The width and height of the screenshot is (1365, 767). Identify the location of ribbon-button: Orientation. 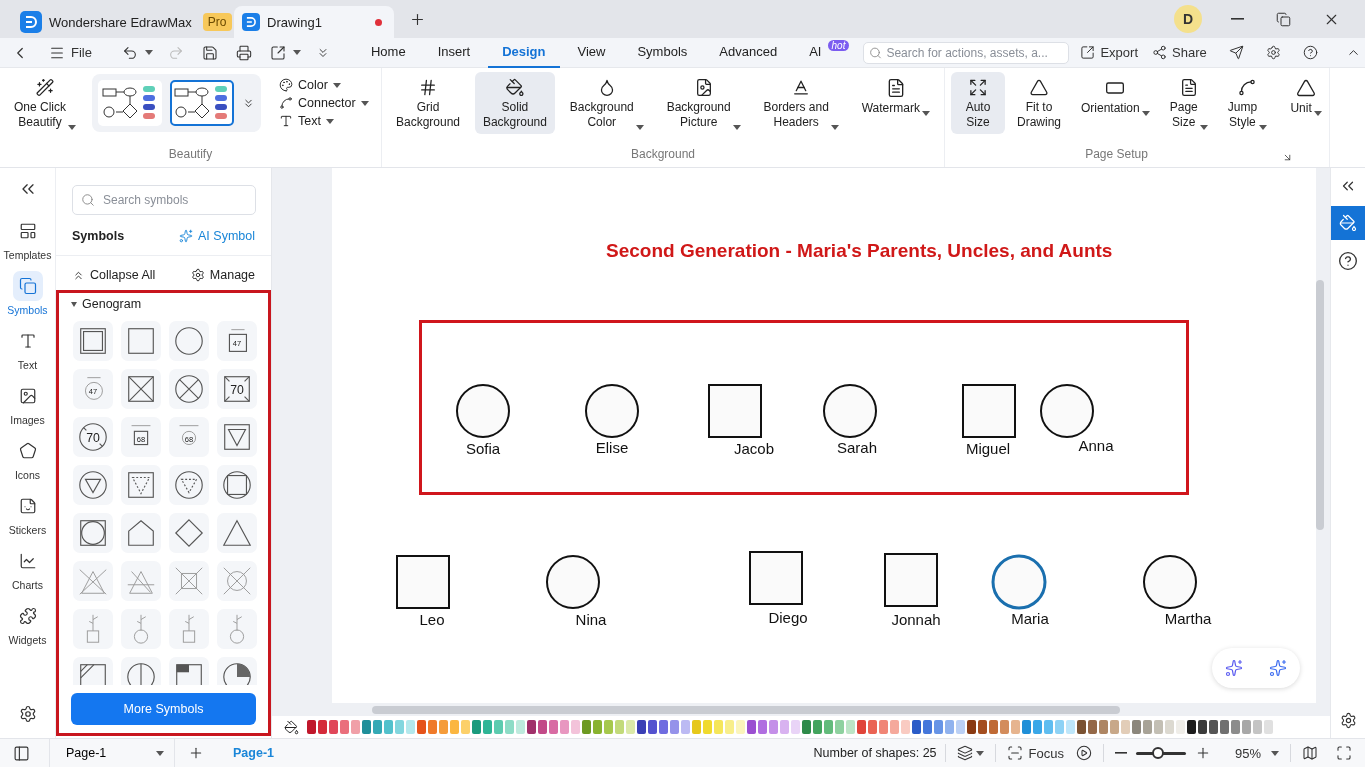
(1115, 103).